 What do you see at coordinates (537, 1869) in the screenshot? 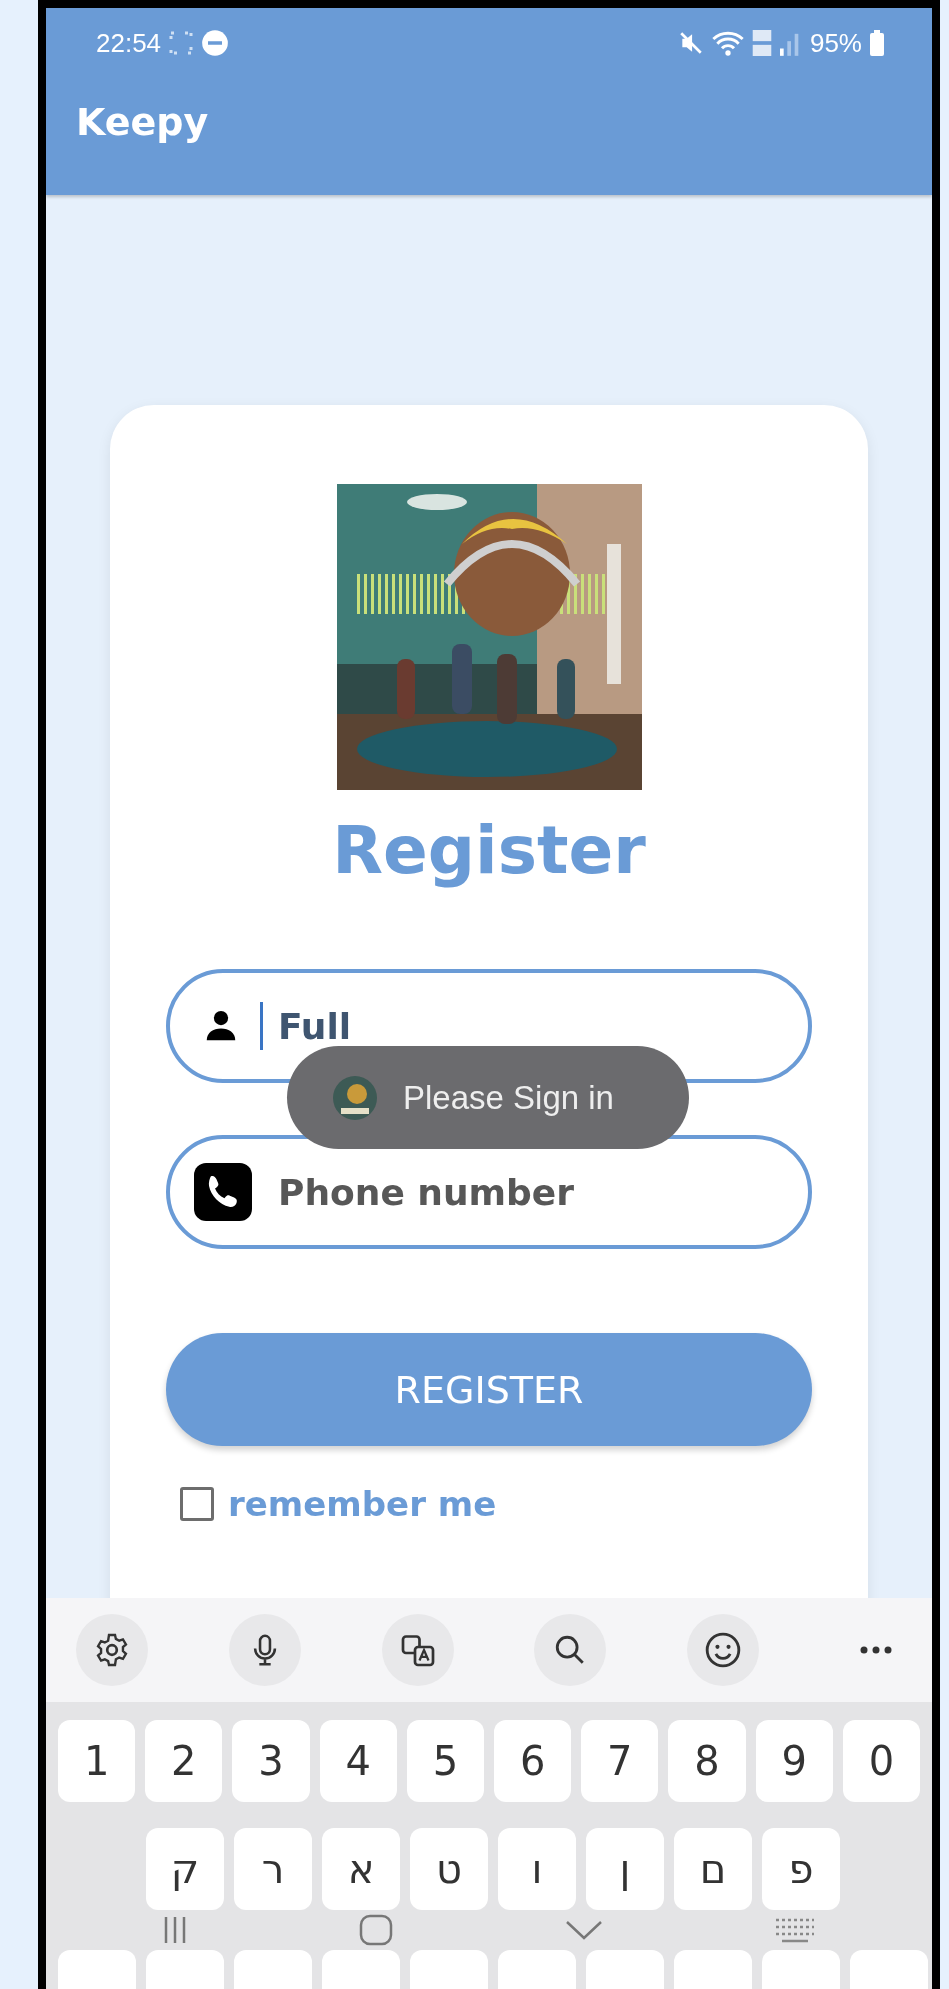
I see `key: ו` at bounding box center [537, 1869].